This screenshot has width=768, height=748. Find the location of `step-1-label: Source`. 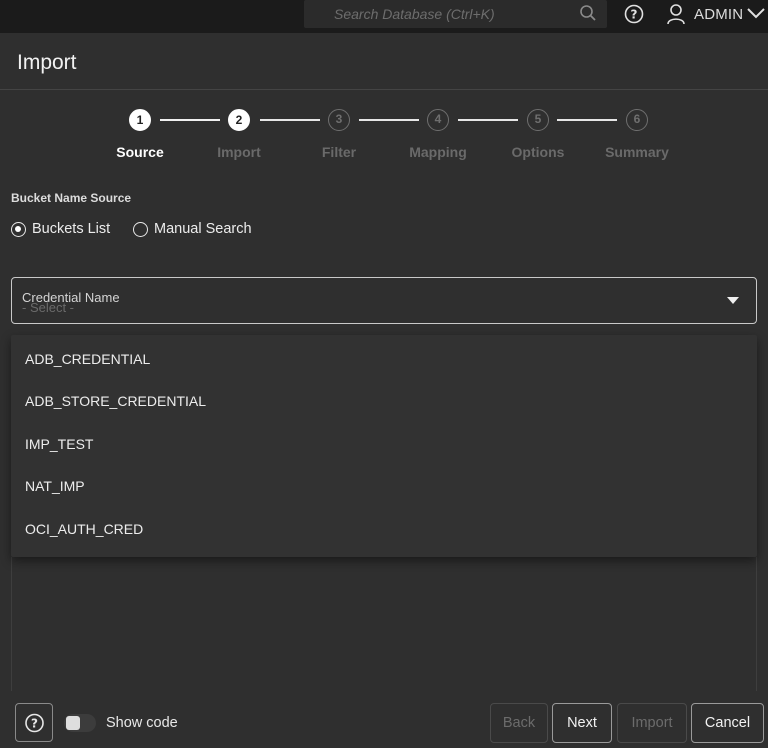

step-1-label: Source is located at coordinates (140, 152).